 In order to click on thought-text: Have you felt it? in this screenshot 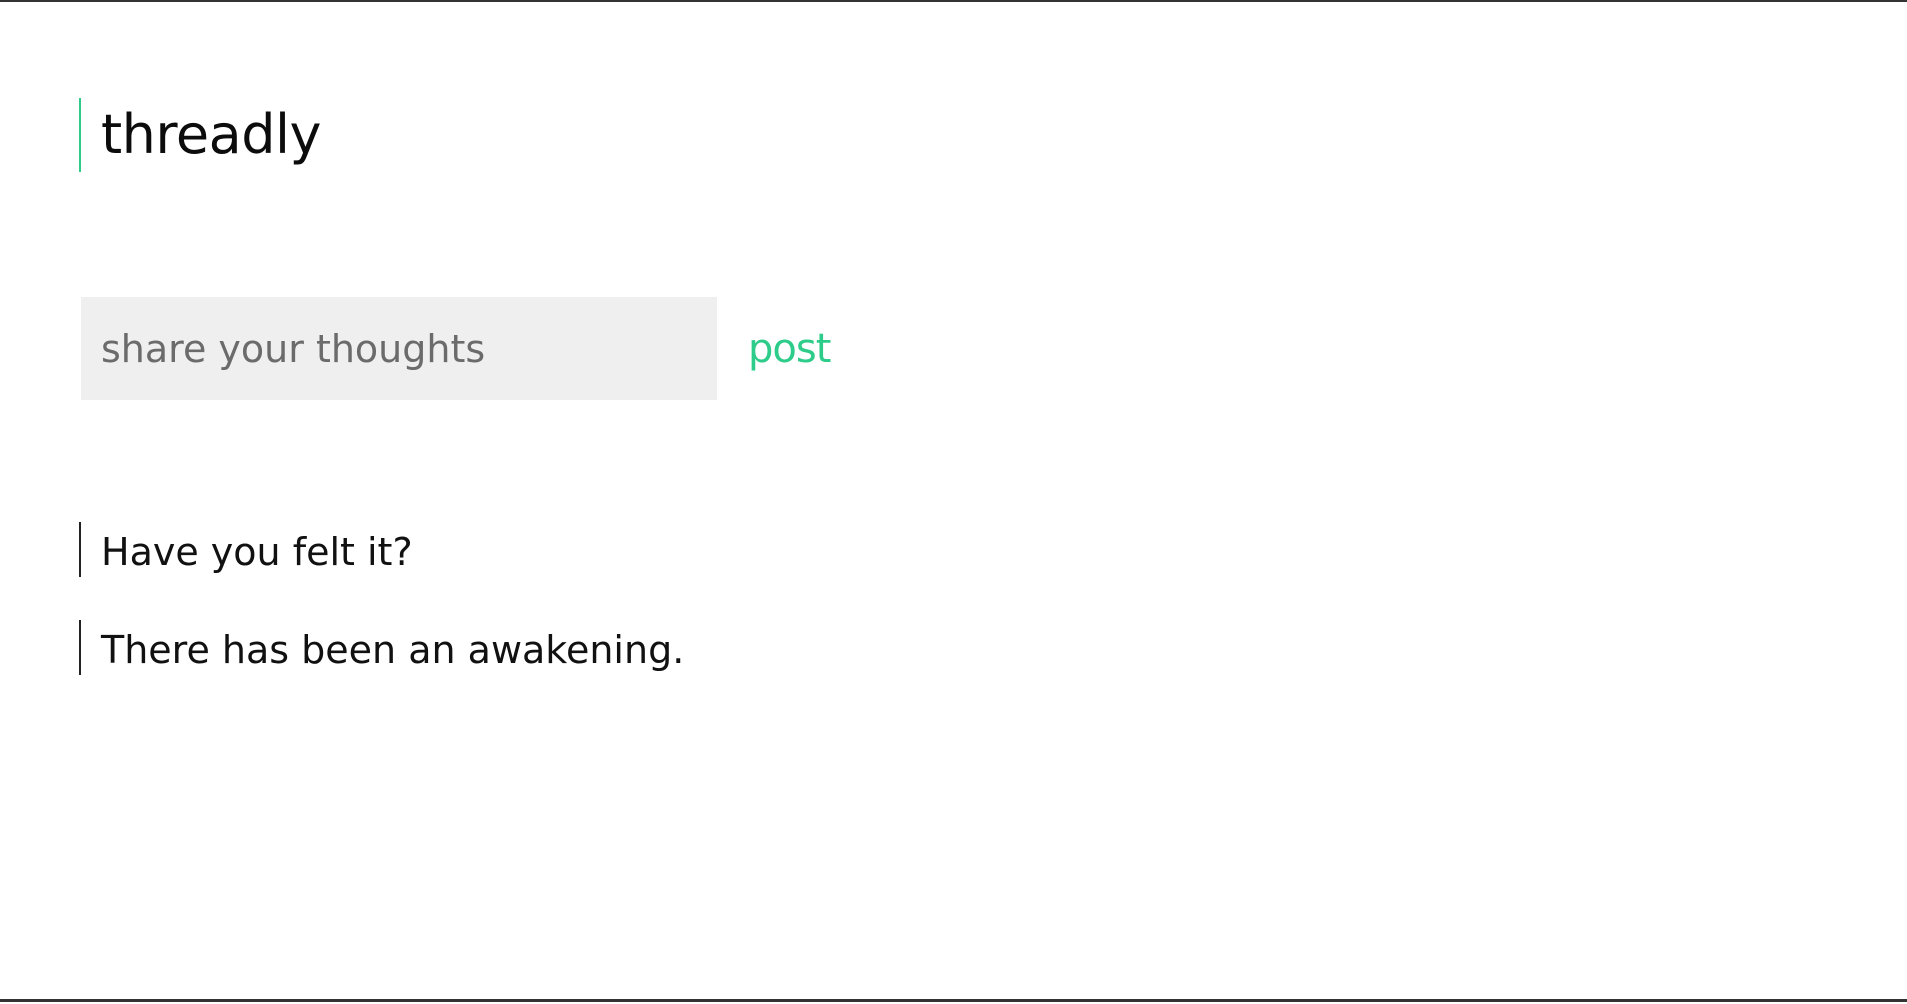, I will do `click(257, 551)`.